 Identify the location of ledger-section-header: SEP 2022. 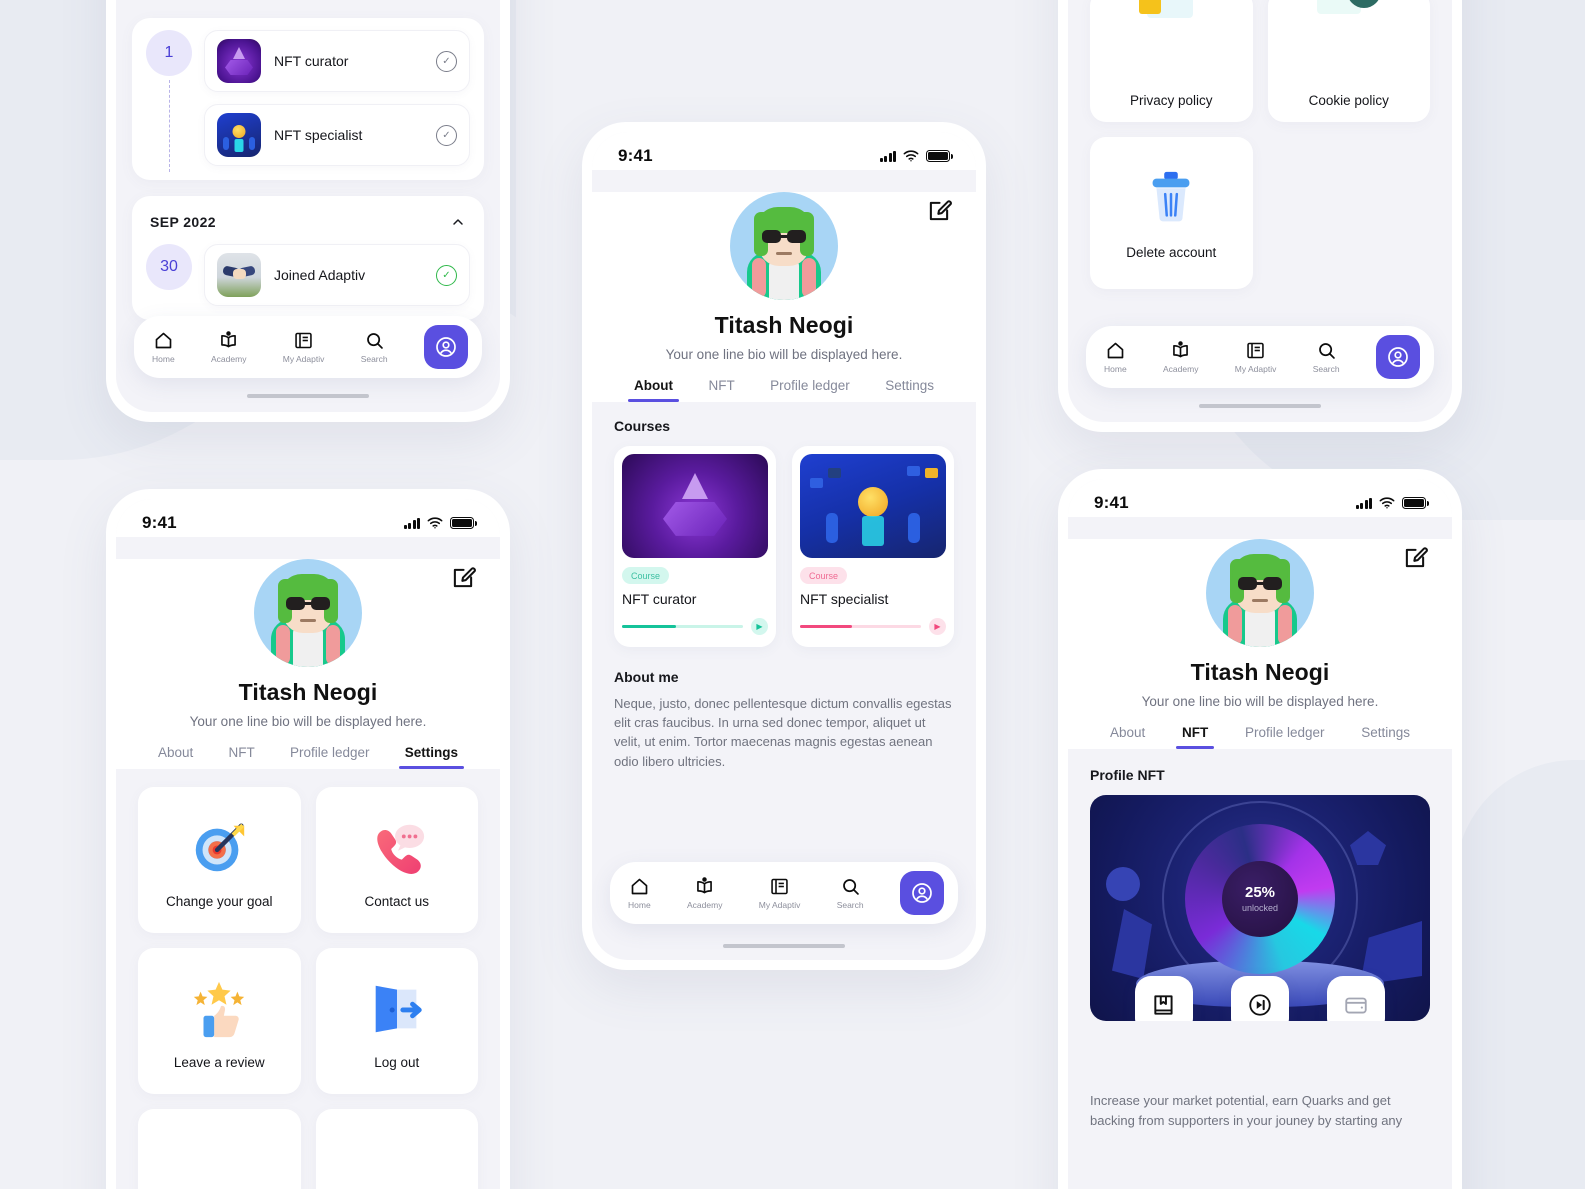
(308, 220).